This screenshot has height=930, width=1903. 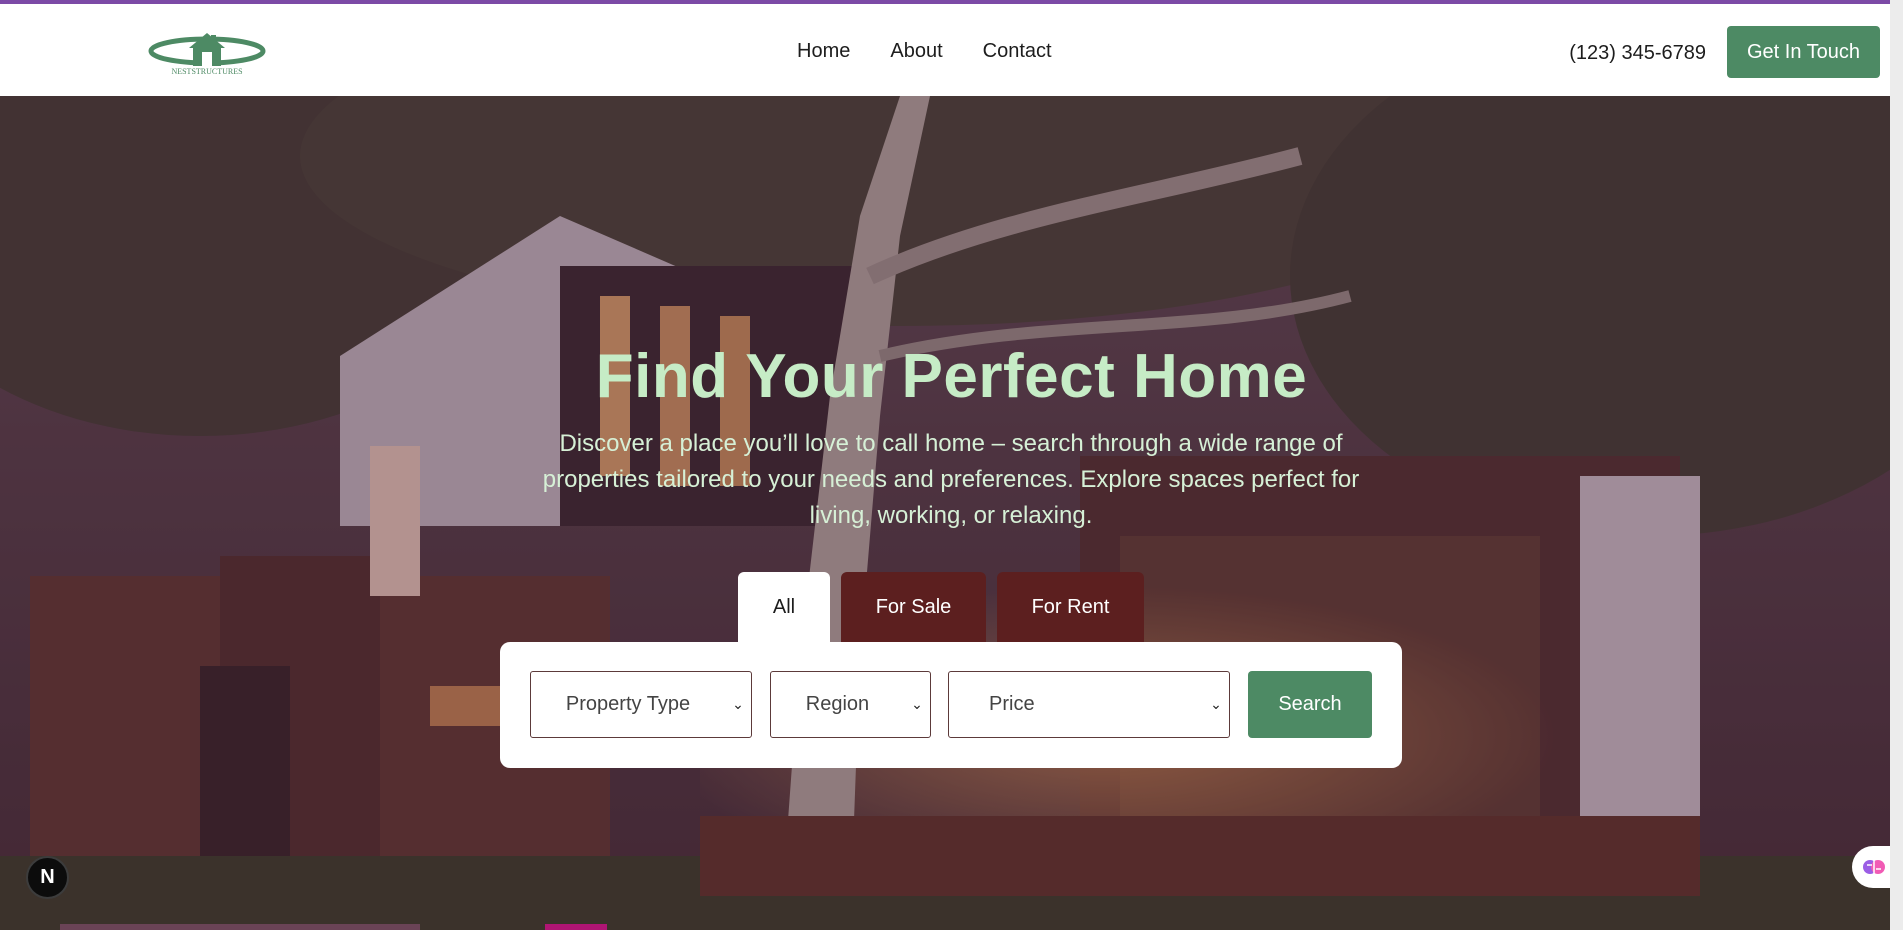 I want to click on property-type-select: Property Type ⌄, so click(x=641, y=704).